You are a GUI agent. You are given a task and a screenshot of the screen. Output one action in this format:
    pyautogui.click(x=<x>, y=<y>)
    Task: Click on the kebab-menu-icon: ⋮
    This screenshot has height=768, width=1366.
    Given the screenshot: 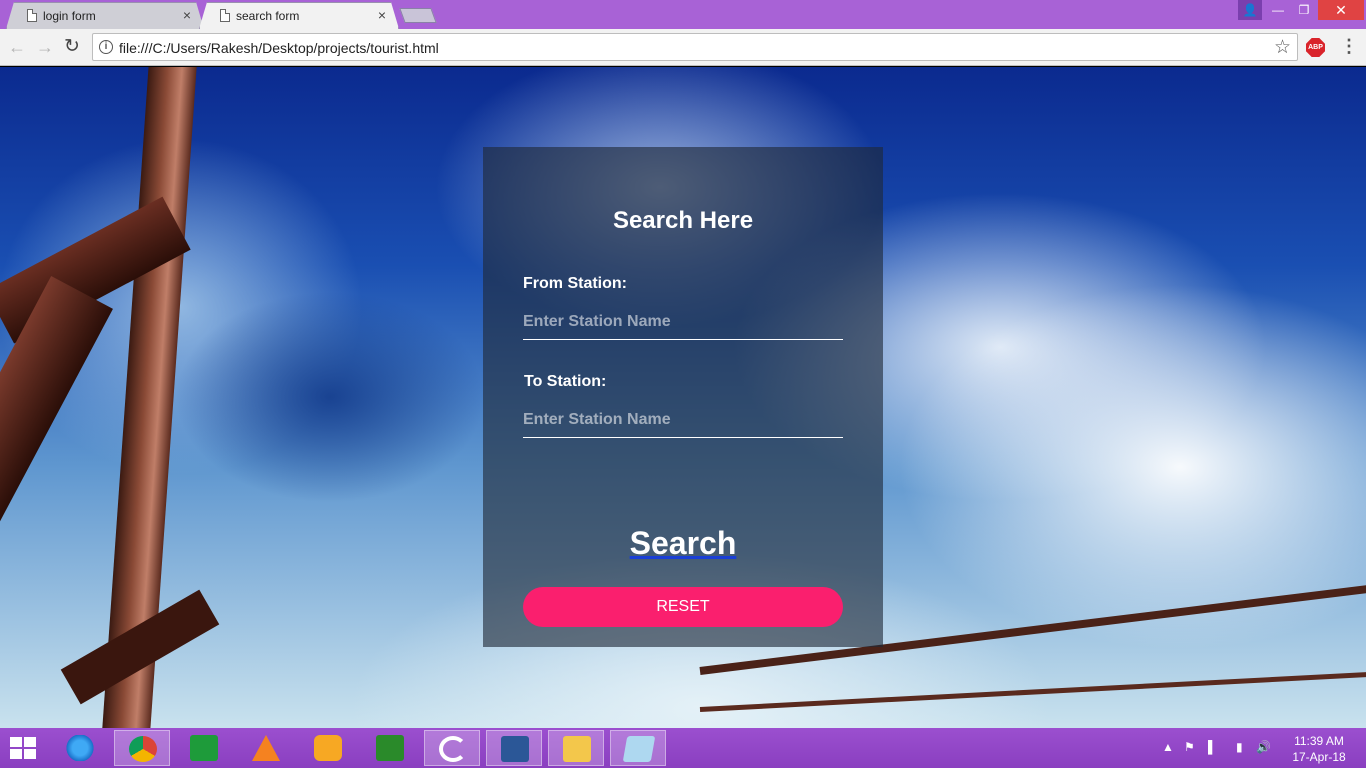 What is the action you would take?
    pyautogui.click(x=1349, y=46)
    